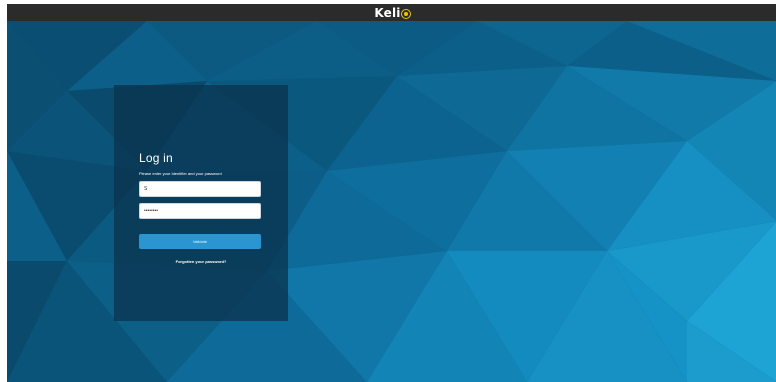  What do you see at coordinates (200, 241) in the screenshot?
I see `validate-button: Validate` at bounding box center [200, 241].